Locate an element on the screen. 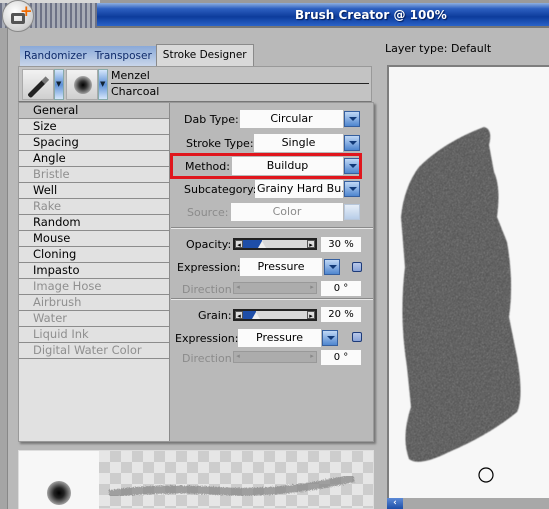 The width and height of the screenshot is (549, 509). grain-invert-checkbox is located at coordinates (357, 337).